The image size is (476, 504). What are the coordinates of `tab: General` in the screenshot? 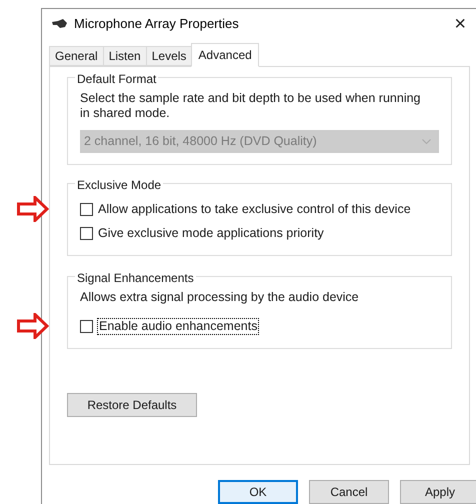 It's located at (76, 56).